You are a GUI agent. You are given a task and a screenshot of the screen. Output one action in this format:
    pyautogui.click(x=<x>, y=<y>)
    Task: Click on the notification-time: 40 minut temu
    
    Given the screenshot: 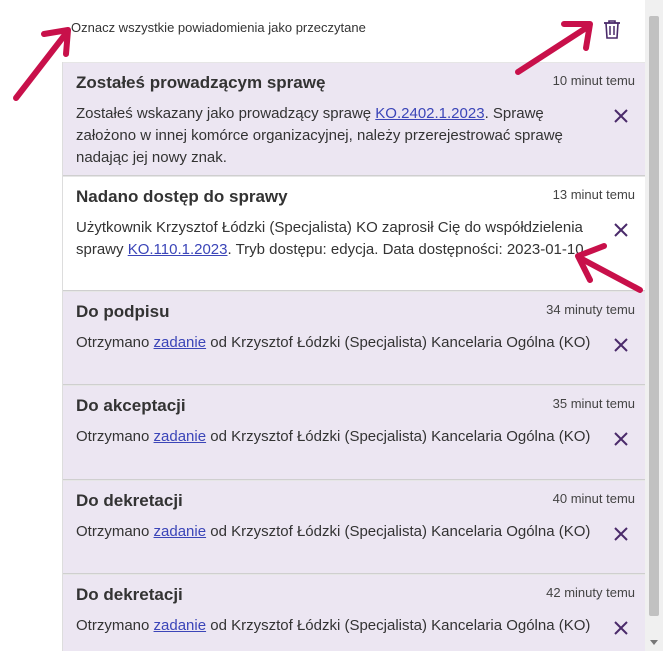 What is the action you would take?
    pyautogui.click(x=593, y=498)
    